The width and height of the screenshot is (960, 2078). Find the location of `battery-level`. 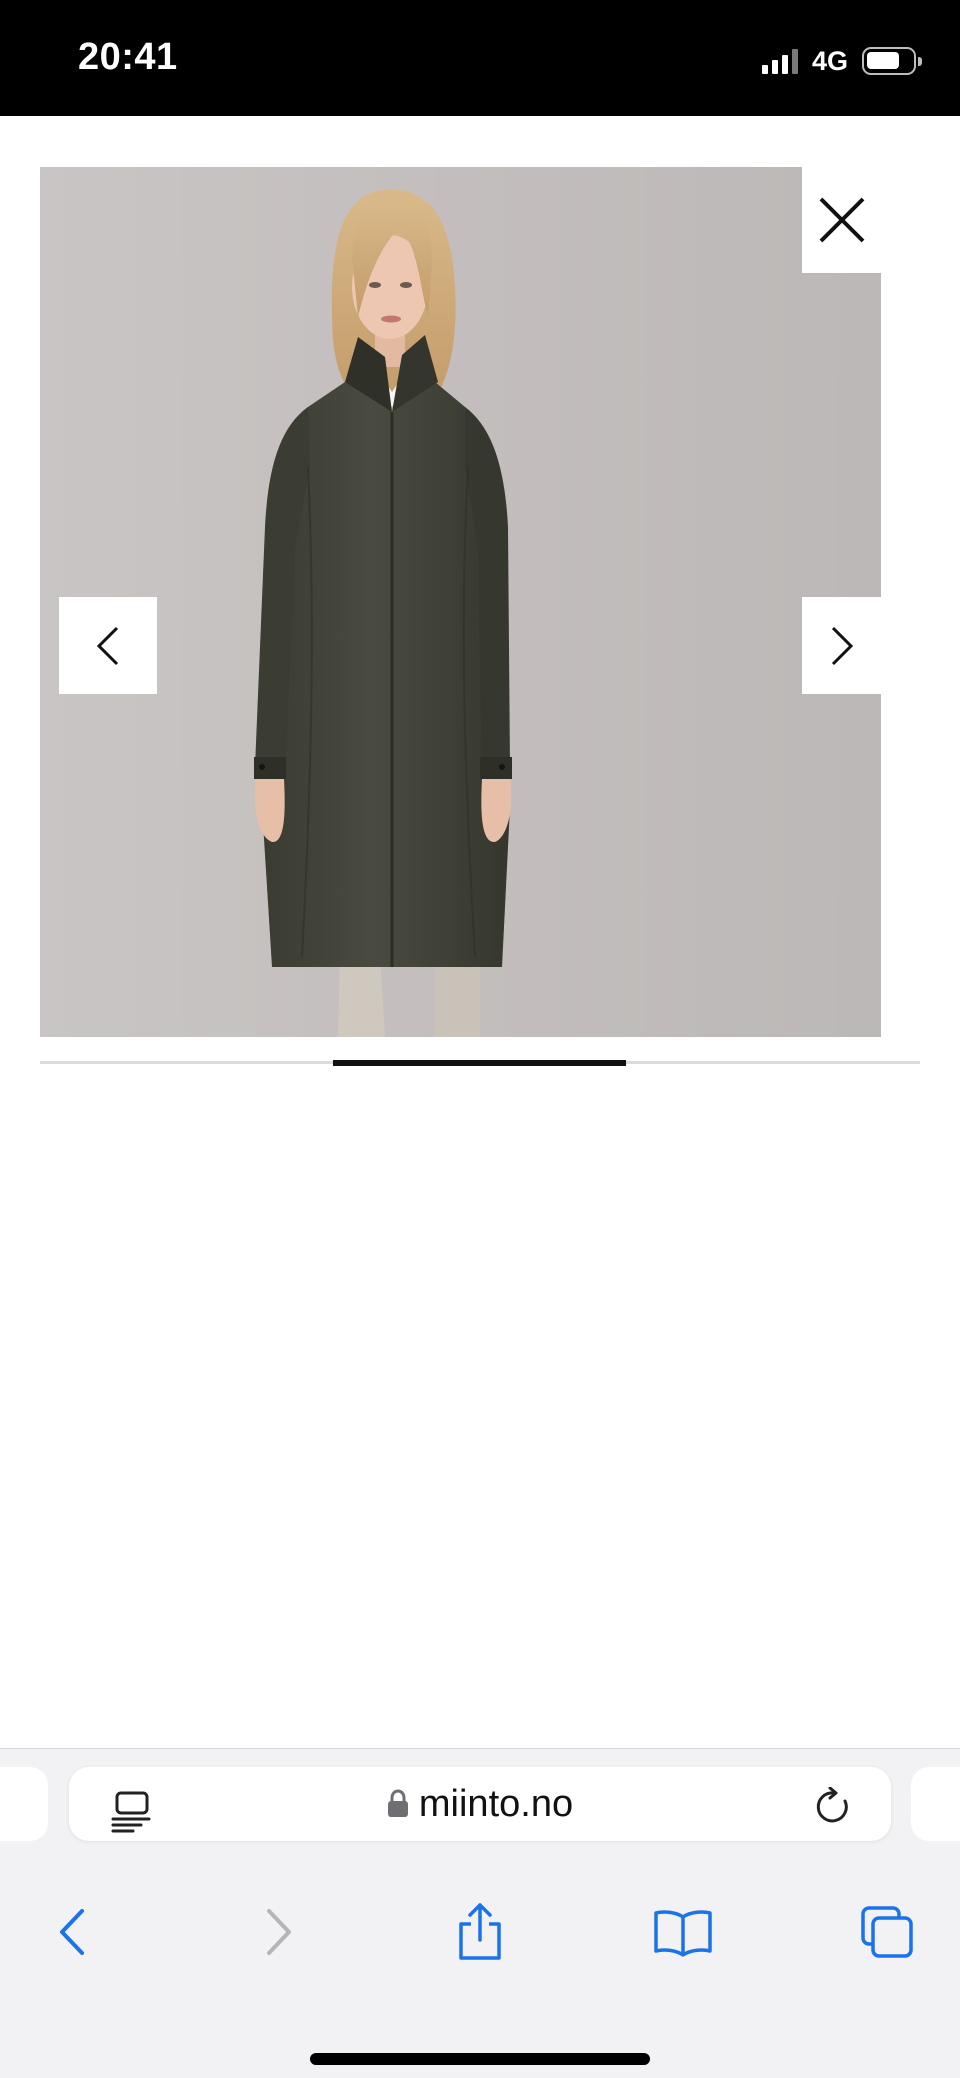

battery-level is located at coordinates (883, 60).